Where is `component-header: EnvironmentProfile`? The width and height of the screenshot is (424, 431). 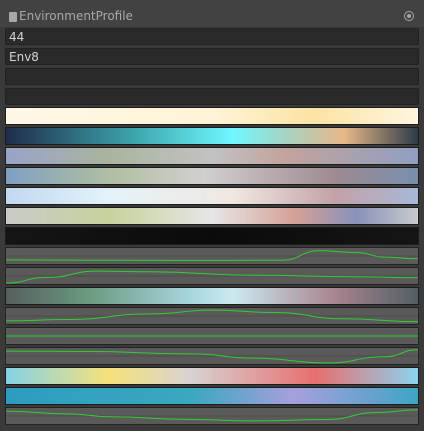 component-header: EnvironmentProfile is located at coordinates (212, 13).